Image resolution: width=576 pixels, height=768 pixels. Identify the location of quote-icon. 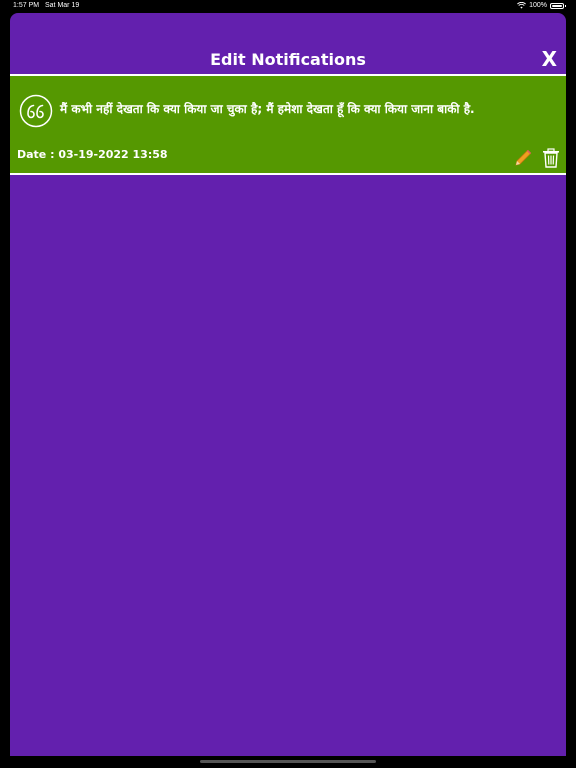
(36, 111).